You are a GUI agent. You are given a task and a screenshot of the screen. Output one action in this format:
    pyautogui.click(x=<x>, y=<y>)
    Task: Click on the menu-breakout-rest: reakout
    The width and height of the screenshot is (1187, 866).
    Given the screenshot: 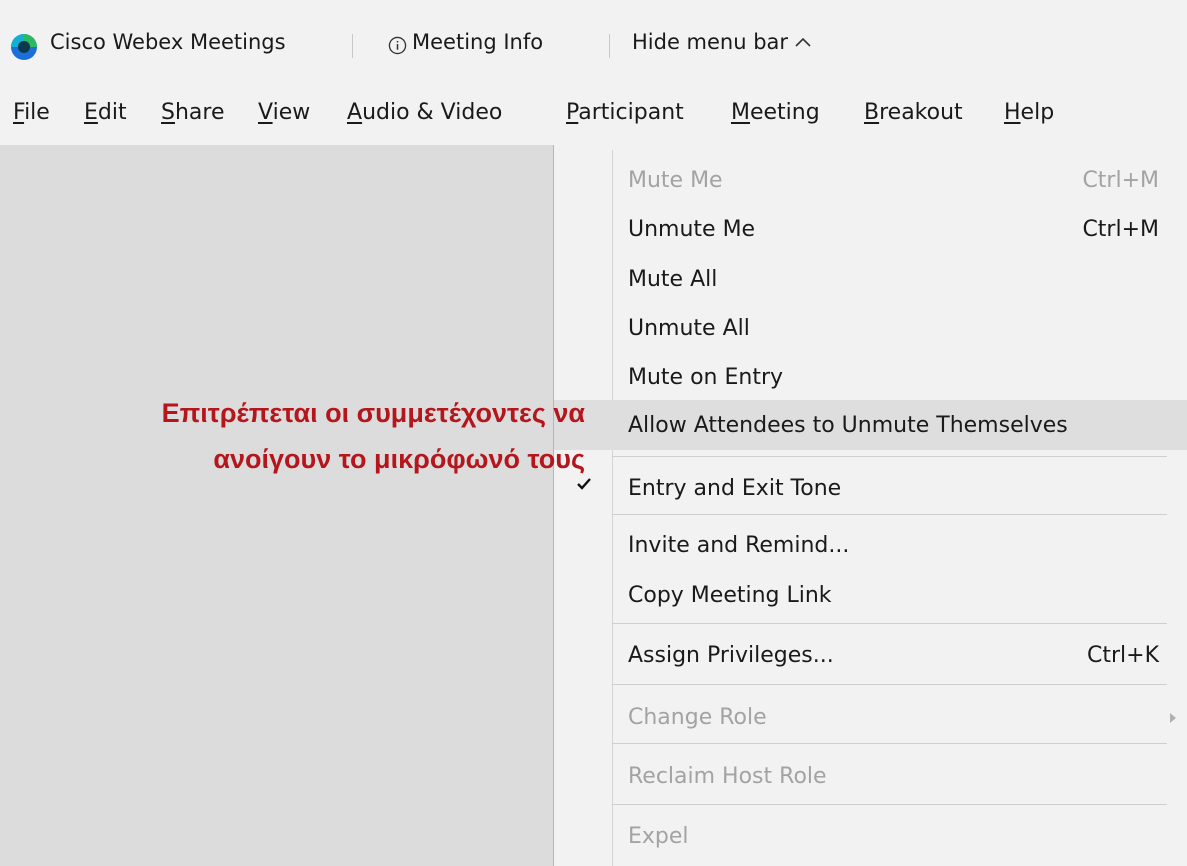 What is the action you would take?
    pyautogui.click(x=921, y=112)
    